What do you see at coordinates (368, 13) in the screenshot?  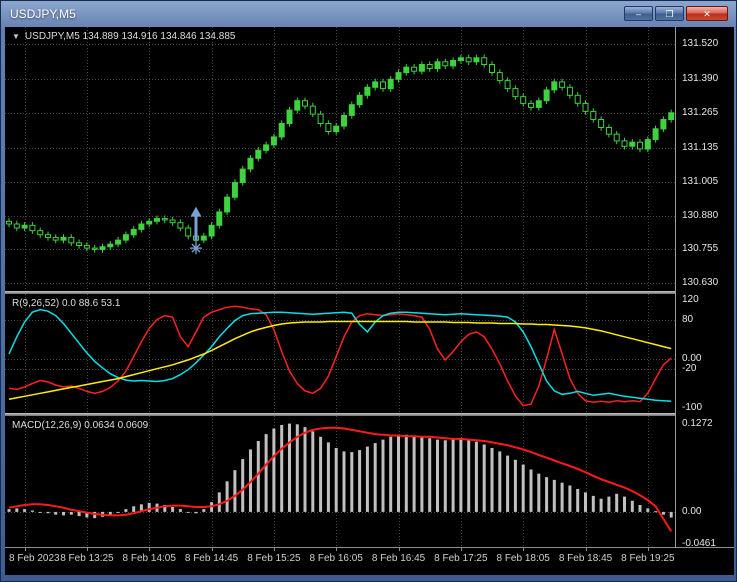 I see `window-titlebar: USDJPY,M5 – ❐ ✕` at bounding box center [368, 13].